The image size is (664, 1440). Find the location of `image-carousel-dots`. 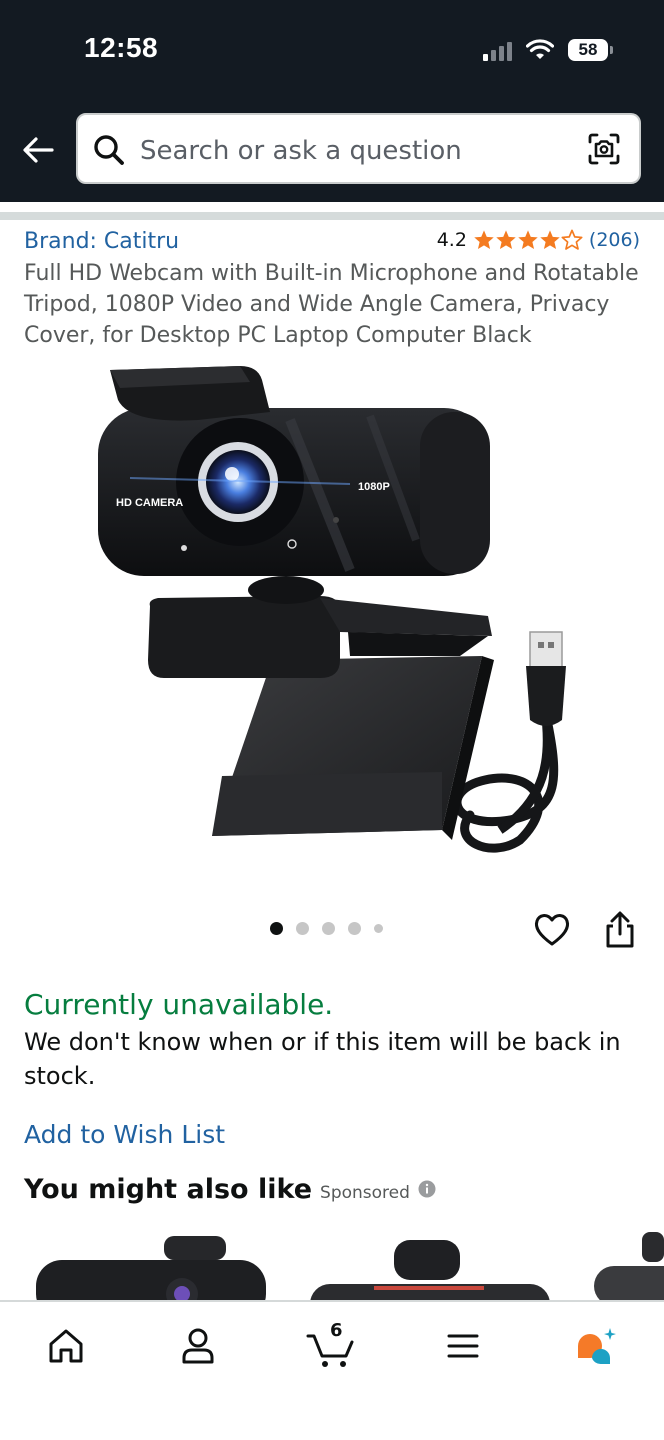

image-carousel-dots is located at coordinates (326, 928).